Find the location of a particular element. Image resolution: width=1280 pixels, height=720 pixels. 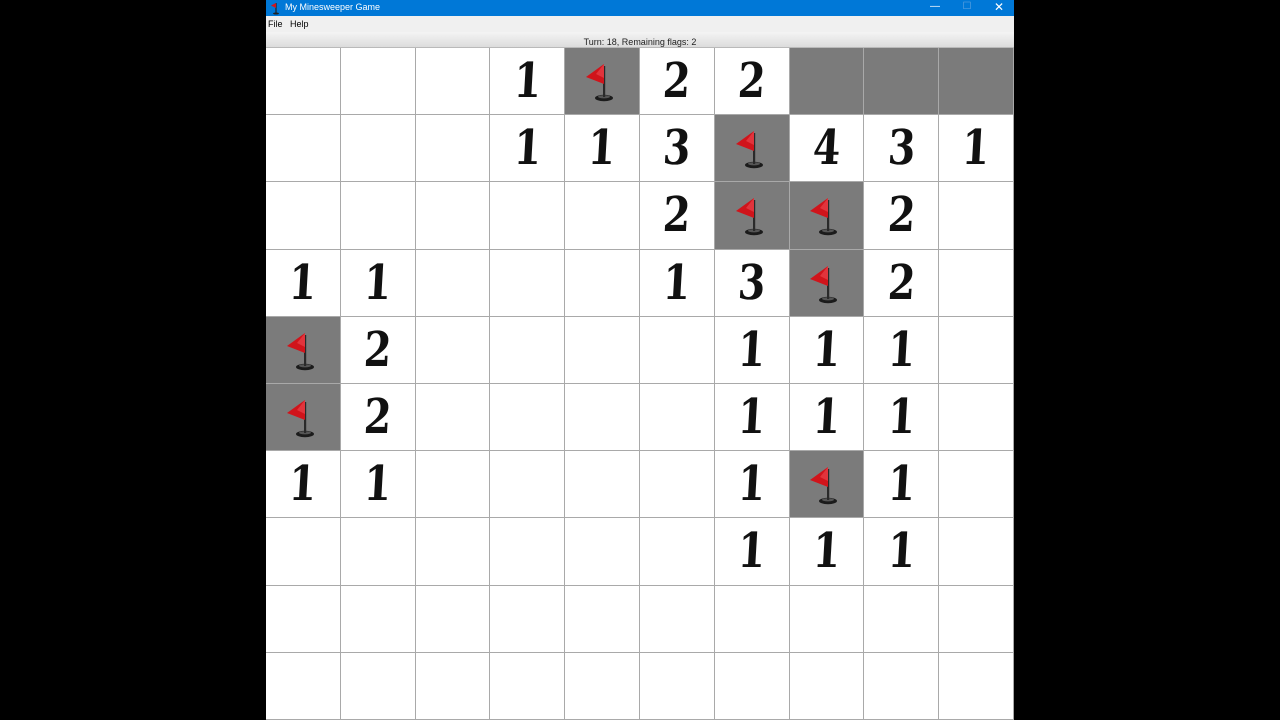

title-bar: My Minesweeper Game — ☐ ✕ is located at coordinates (640, 8).